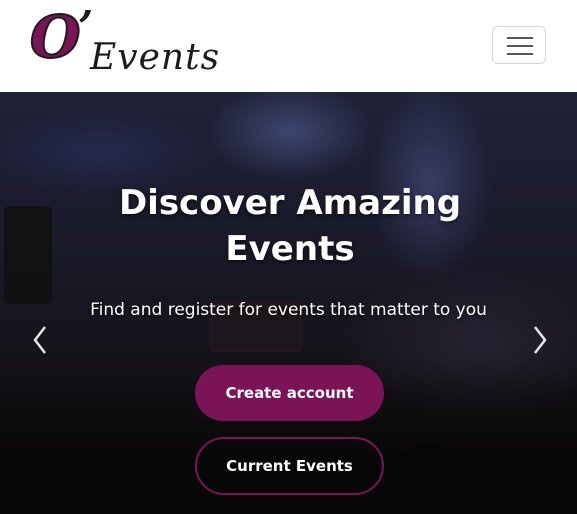 The width and height of the screenshot is (577, 514). Describe the element at coordinates (55, 37) in the screenshot. I see `logo-o: O` at that location.